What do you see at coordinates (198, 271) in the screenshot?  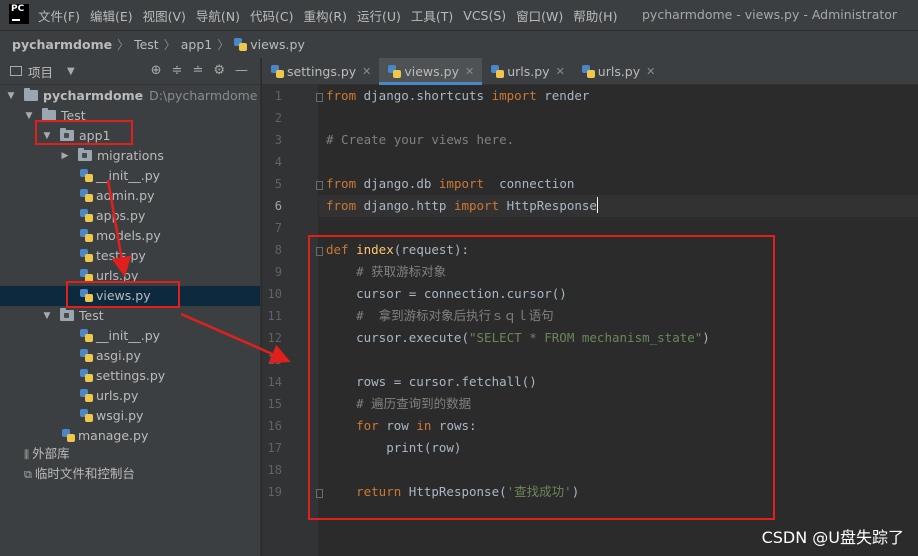 I see `annotation-arrows` at bounding box center [198, 271].